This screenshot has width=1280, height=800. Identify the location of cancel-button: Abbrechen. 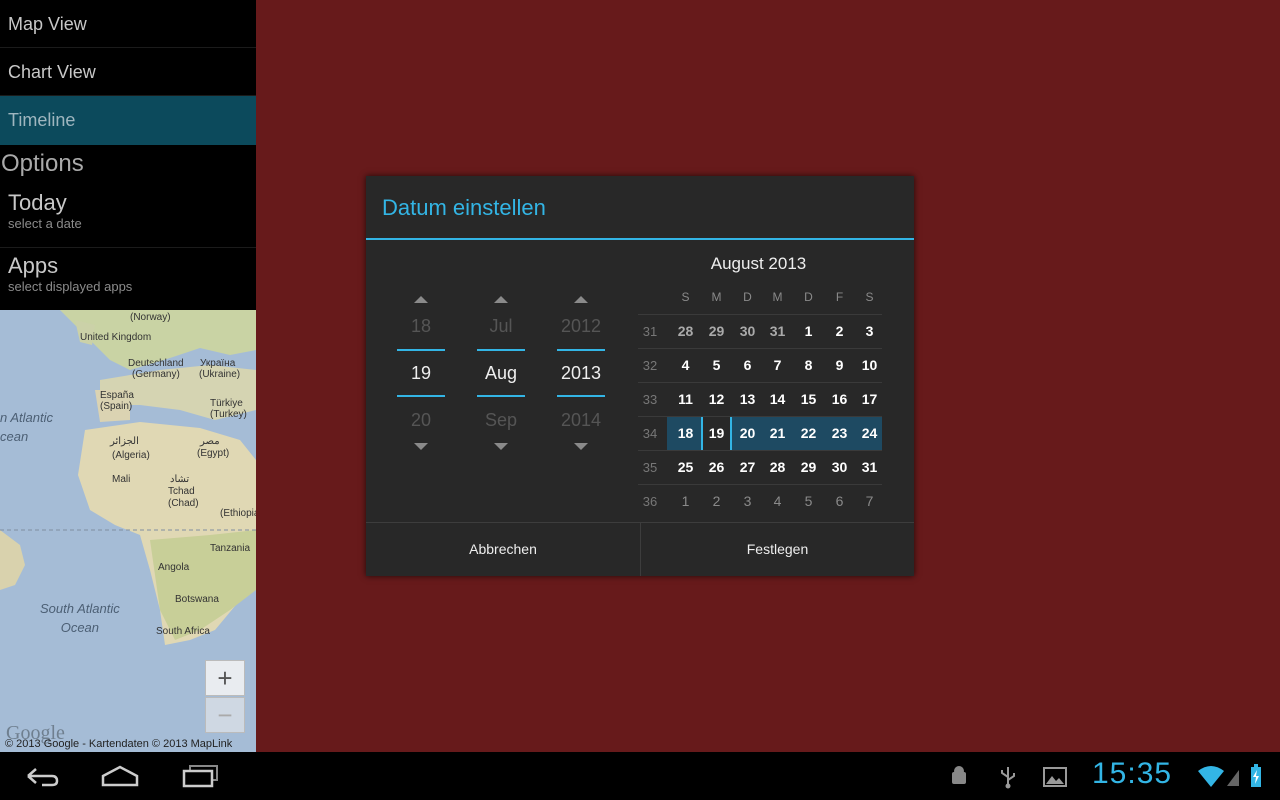
(503, 549).